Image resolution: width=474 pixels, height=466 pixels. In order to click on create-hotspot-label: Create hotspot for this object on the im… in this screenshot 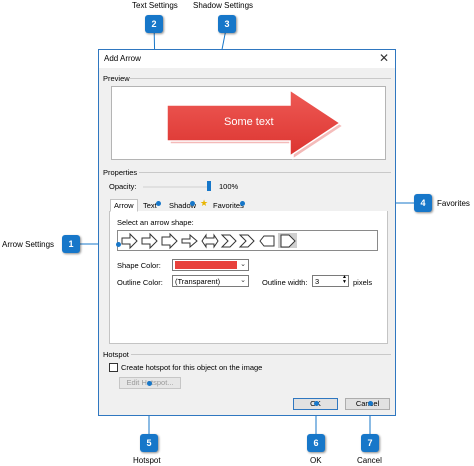, I will do `click(192, 367)`.